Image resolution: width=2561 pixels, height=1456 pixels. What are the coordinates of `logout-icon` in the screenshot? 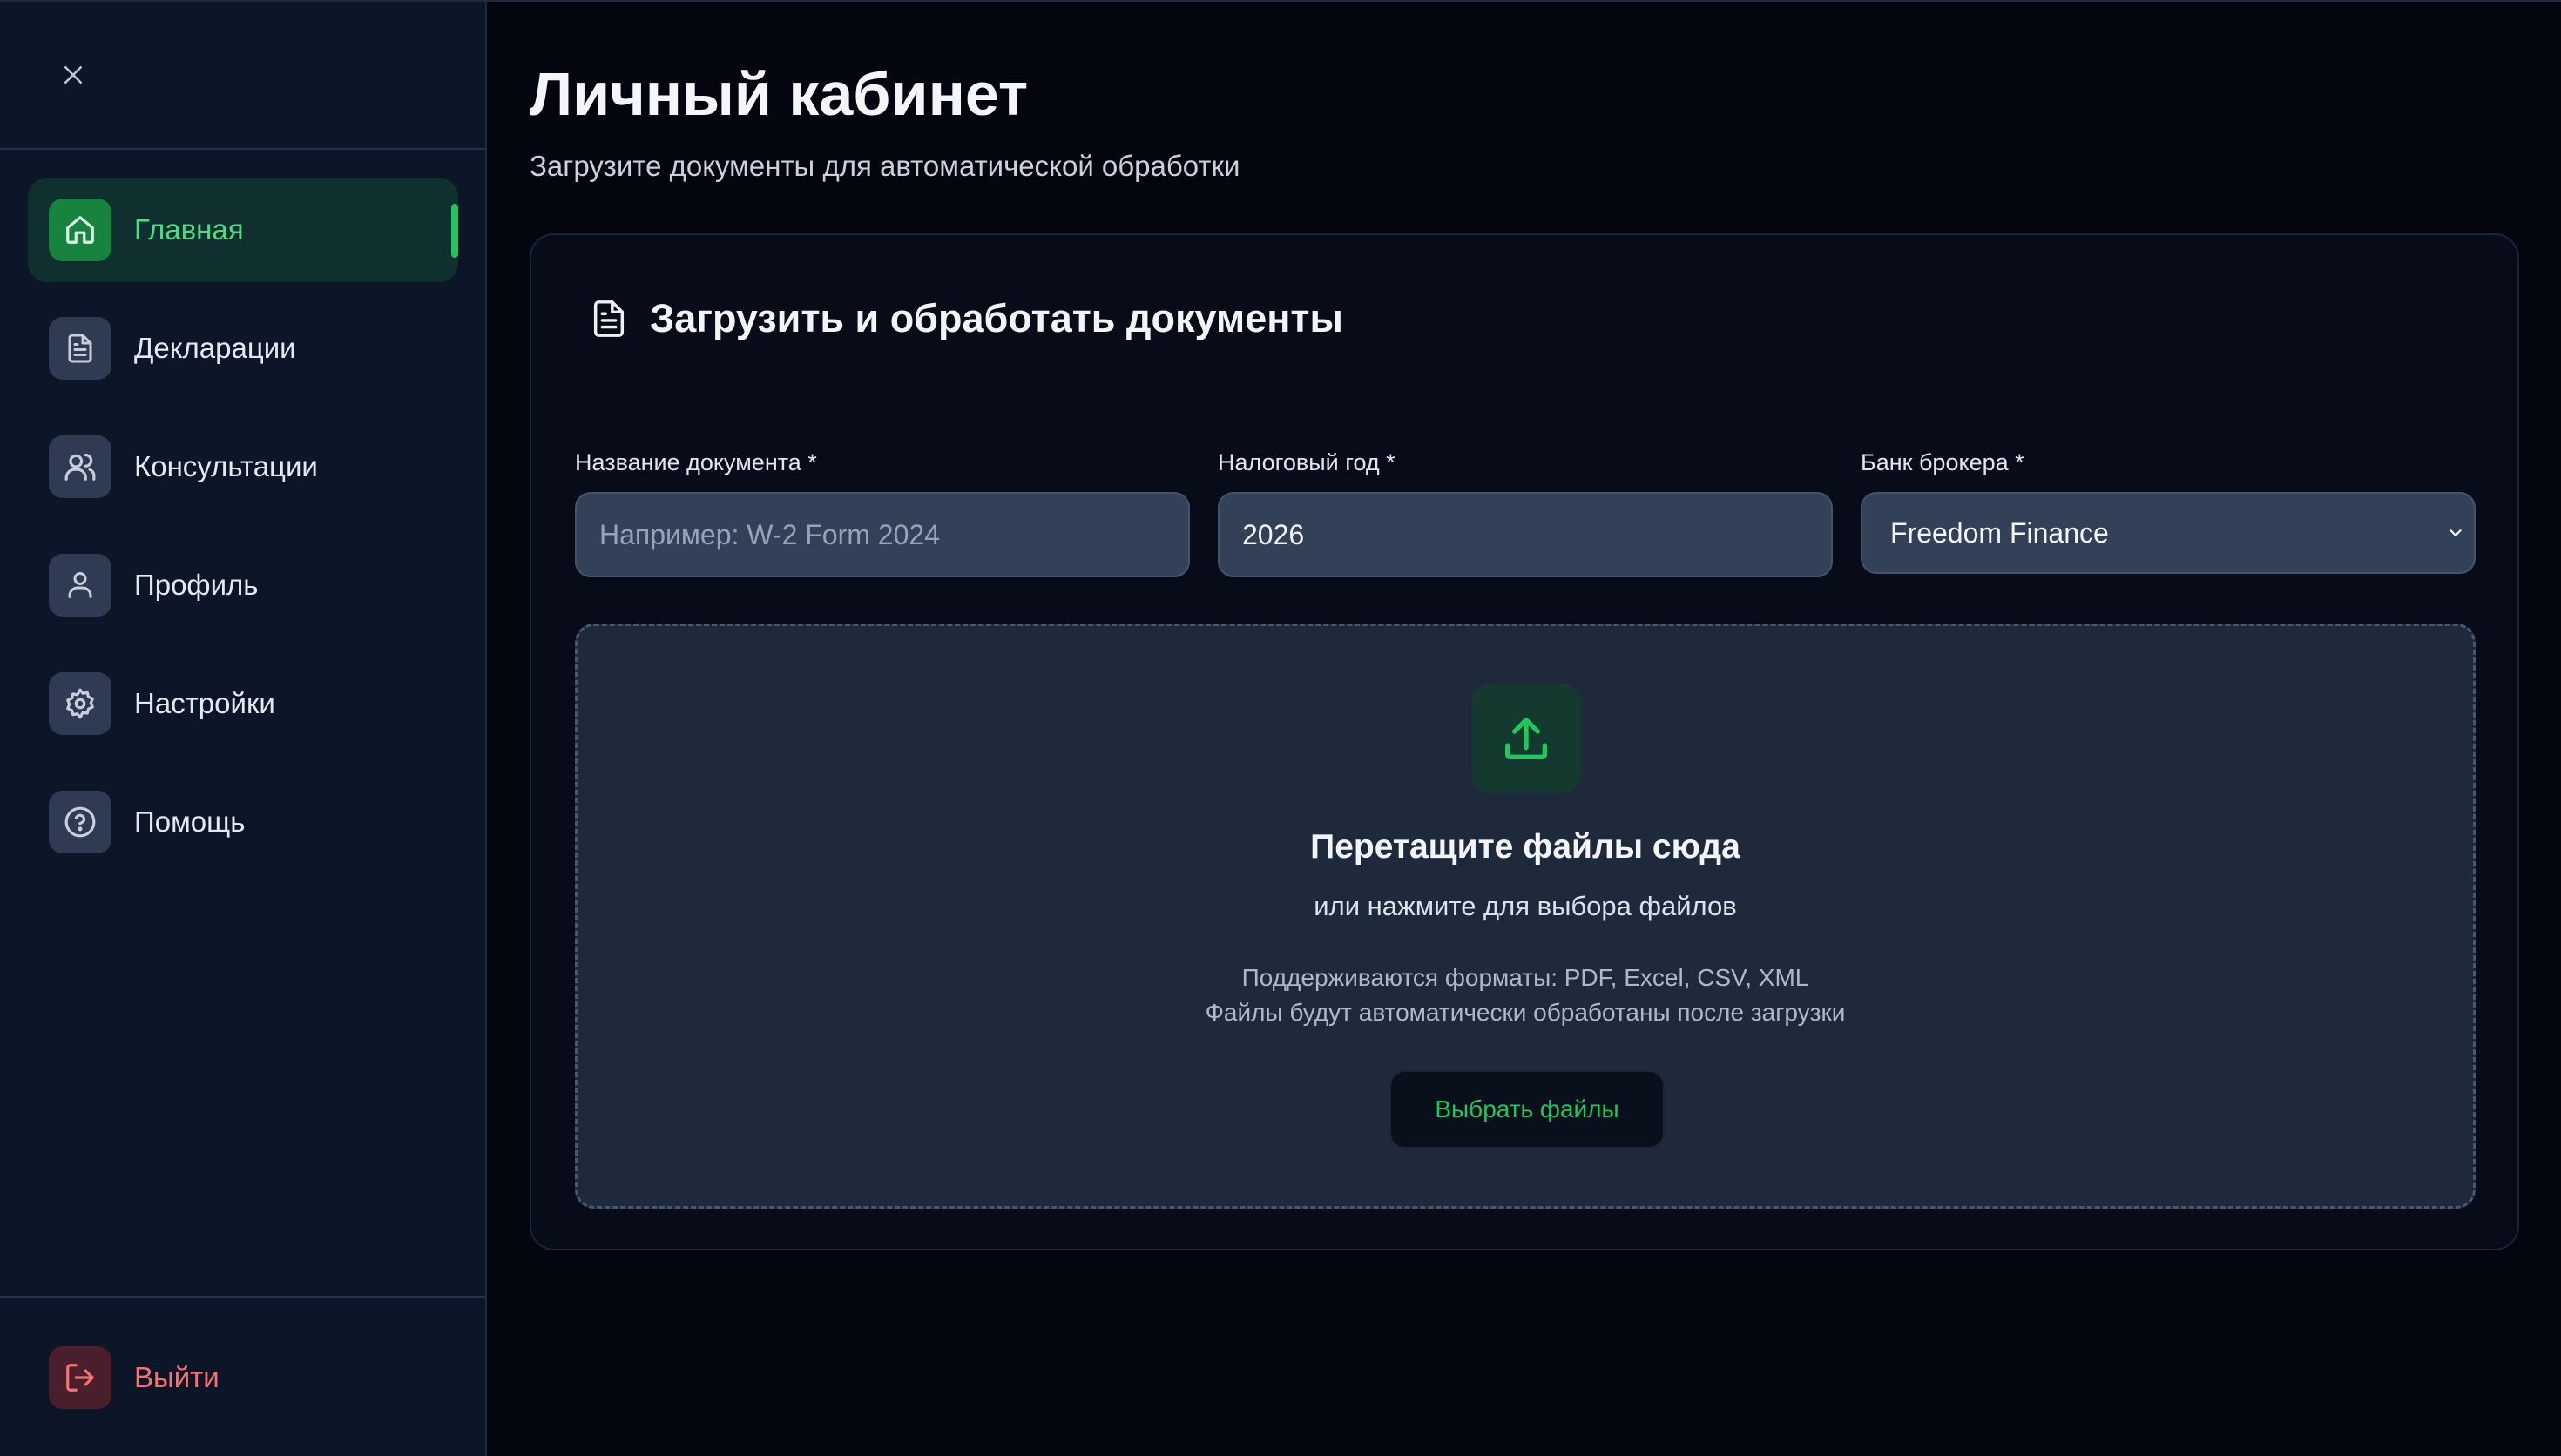 It's located at (80, 1377).